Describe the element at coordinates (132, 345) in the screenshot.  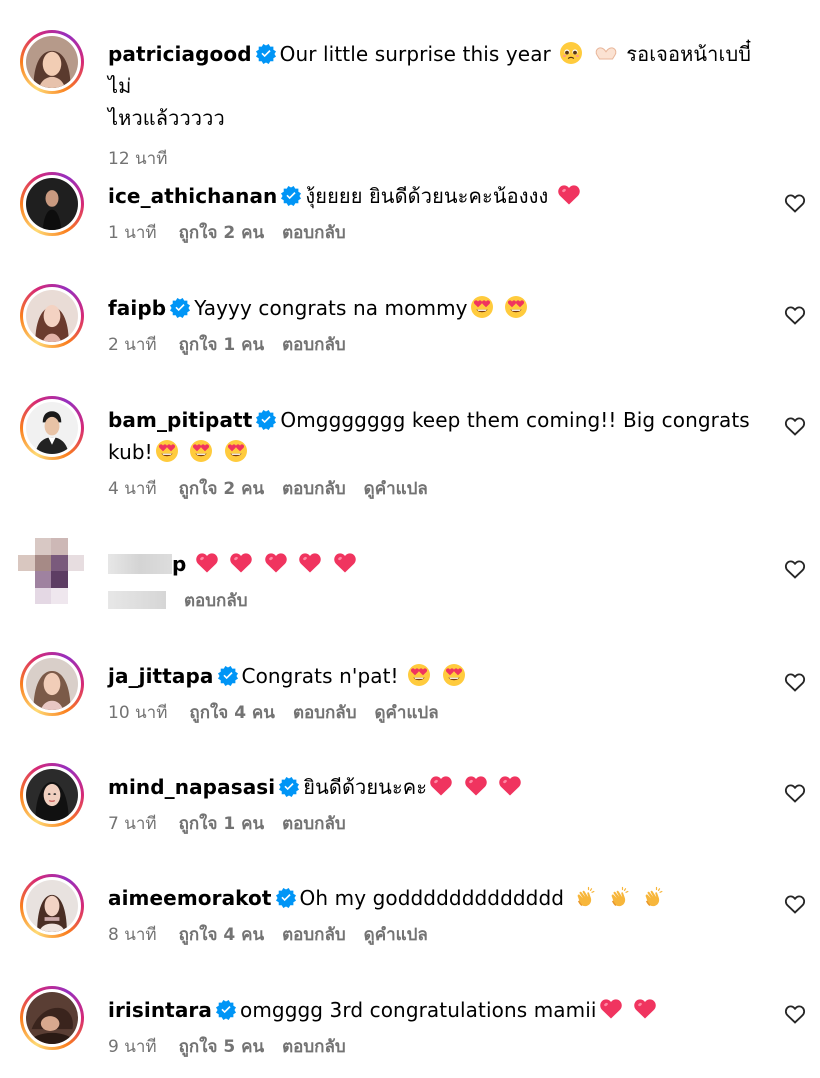
I see `comment-time: 2 นาที` at that location.